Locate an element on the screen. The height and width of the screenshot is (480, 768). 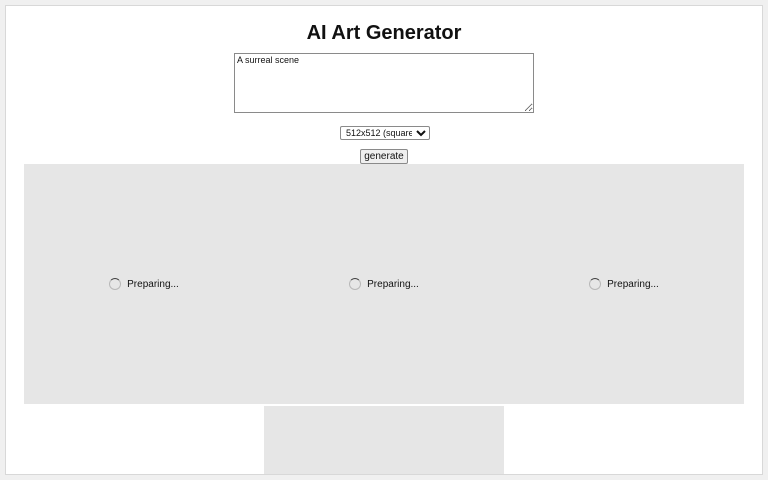
result-tile-placeholder is located at coordinates (384, 440).